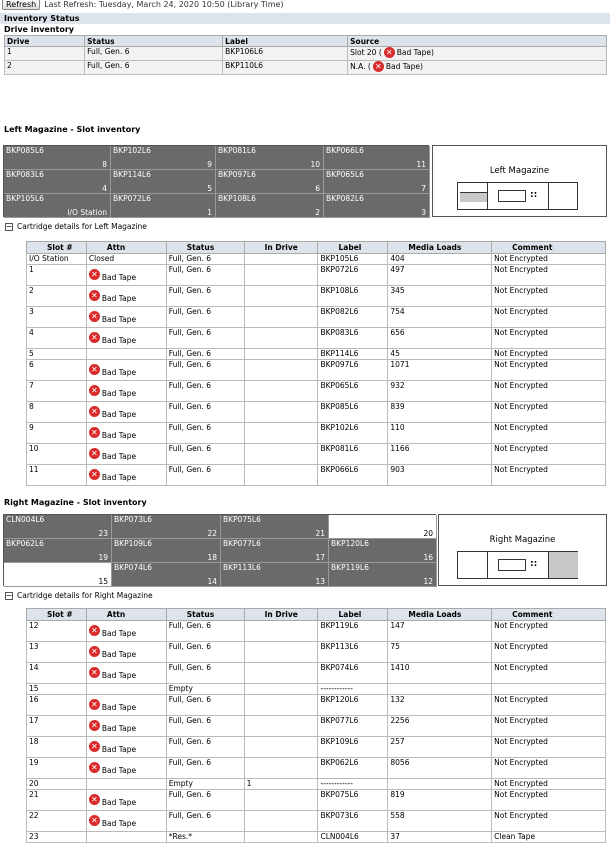 This screenshot has width=610, height=843. Describe the element at coordinates (383, 575) in the screenshot. I see `slot-cell: BKP119L6 12` at that location.